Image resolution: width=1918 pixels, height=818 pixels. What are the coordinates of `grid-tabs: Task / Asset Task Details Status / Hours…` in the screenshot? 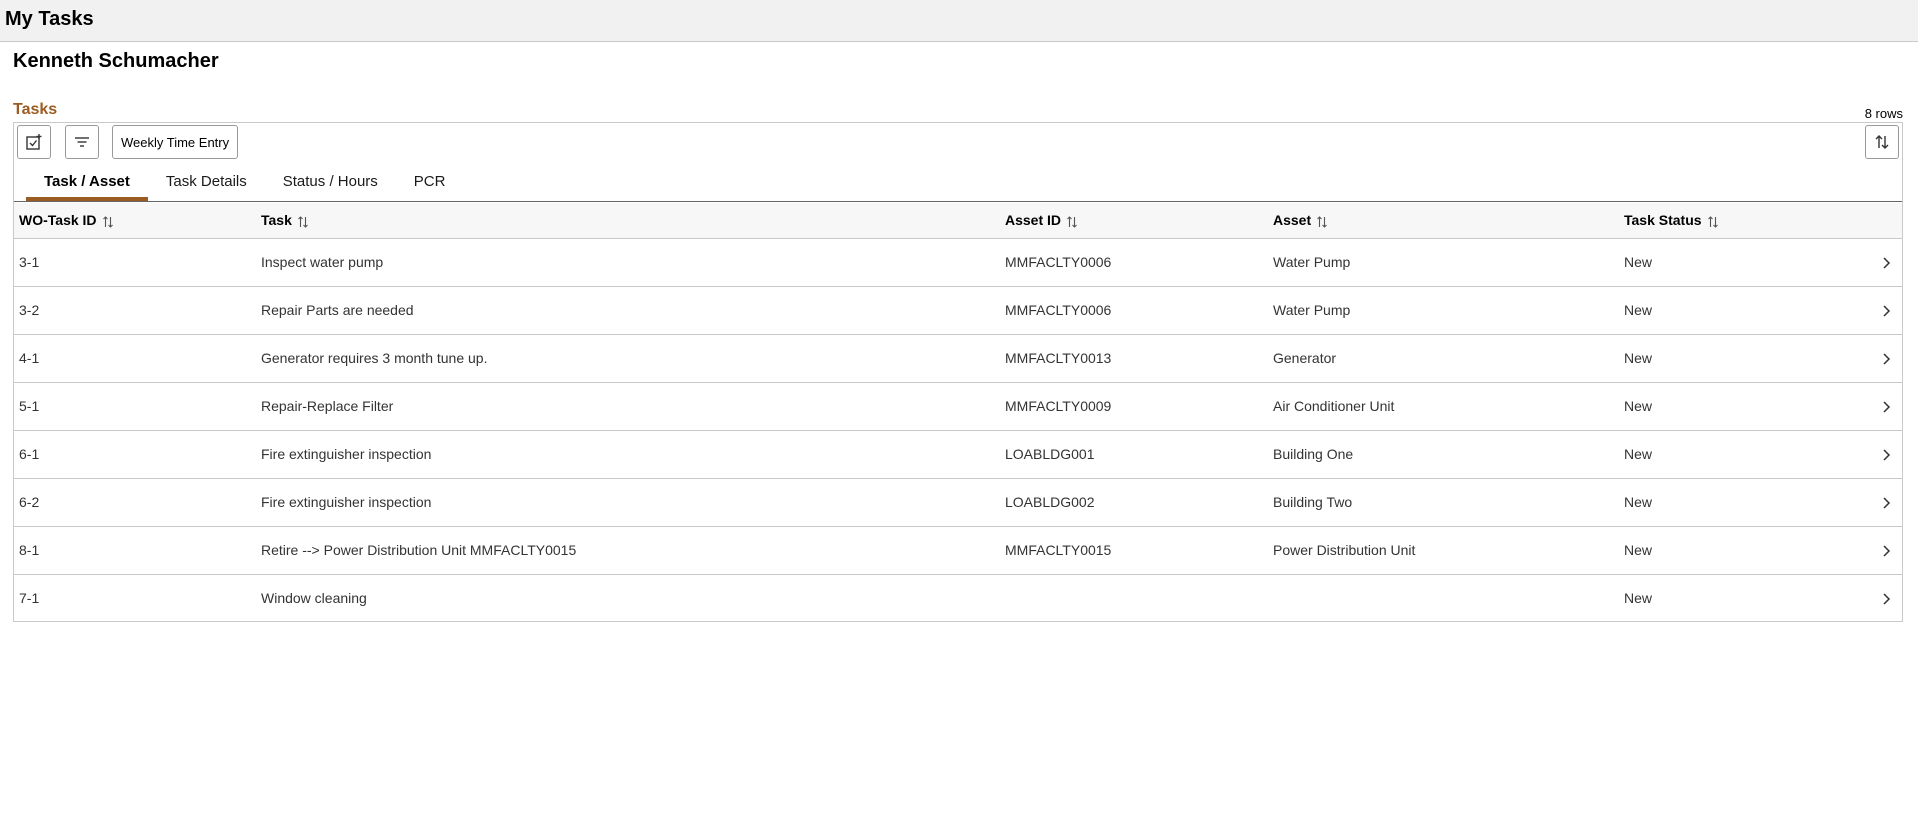 It's located at (244, 182).